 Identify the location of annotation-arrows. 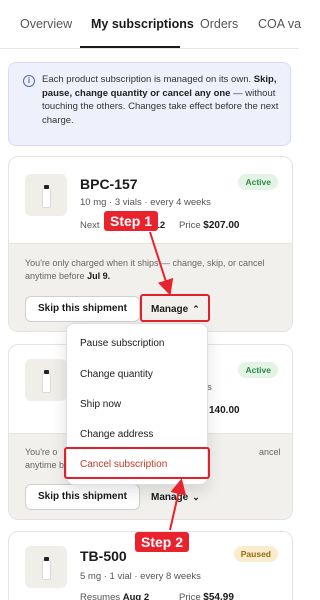
(168, 381).